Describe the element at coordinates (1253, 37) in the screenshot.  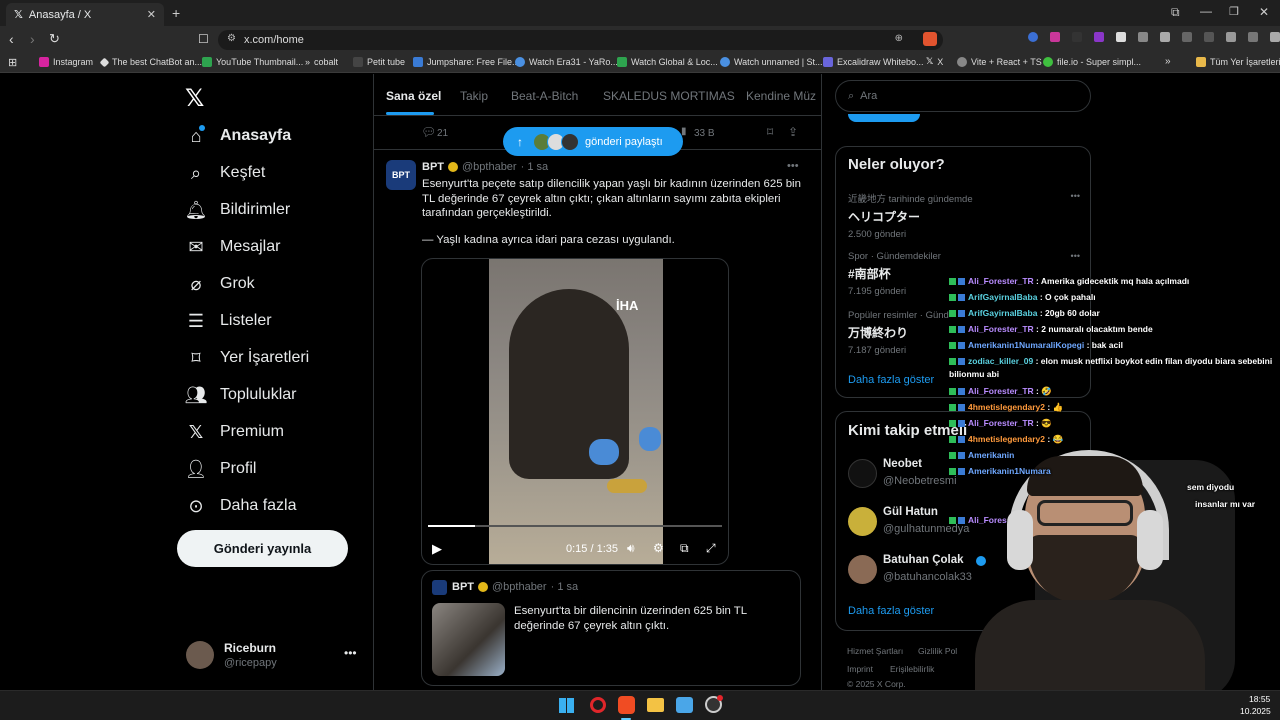
I see `vpn-icon` at that location.